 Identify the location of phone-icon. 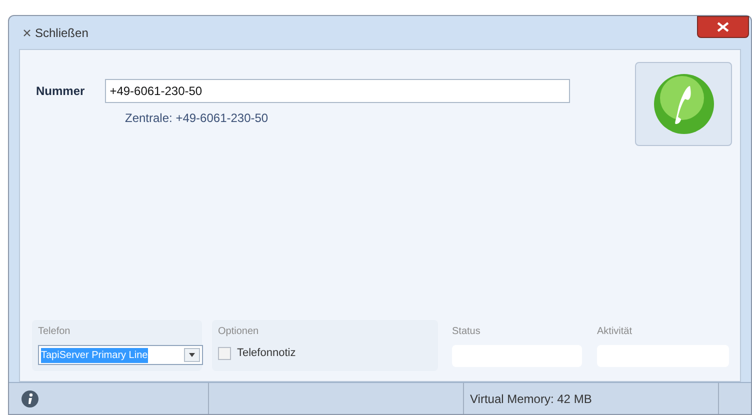
(684, 104).